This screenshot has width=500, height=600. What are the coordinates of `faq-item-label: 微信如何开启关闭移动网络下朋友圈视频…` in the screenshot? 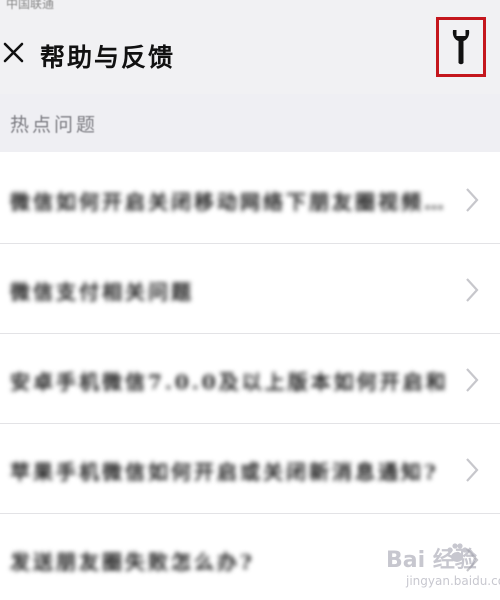 It's located at (228, 202).